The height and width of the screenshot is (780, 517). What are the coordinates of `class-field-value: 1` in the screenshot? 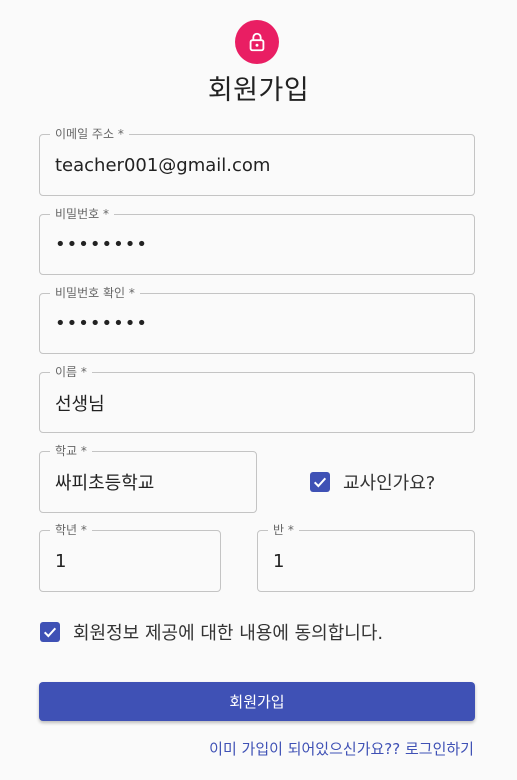 It's located at (279, 561).